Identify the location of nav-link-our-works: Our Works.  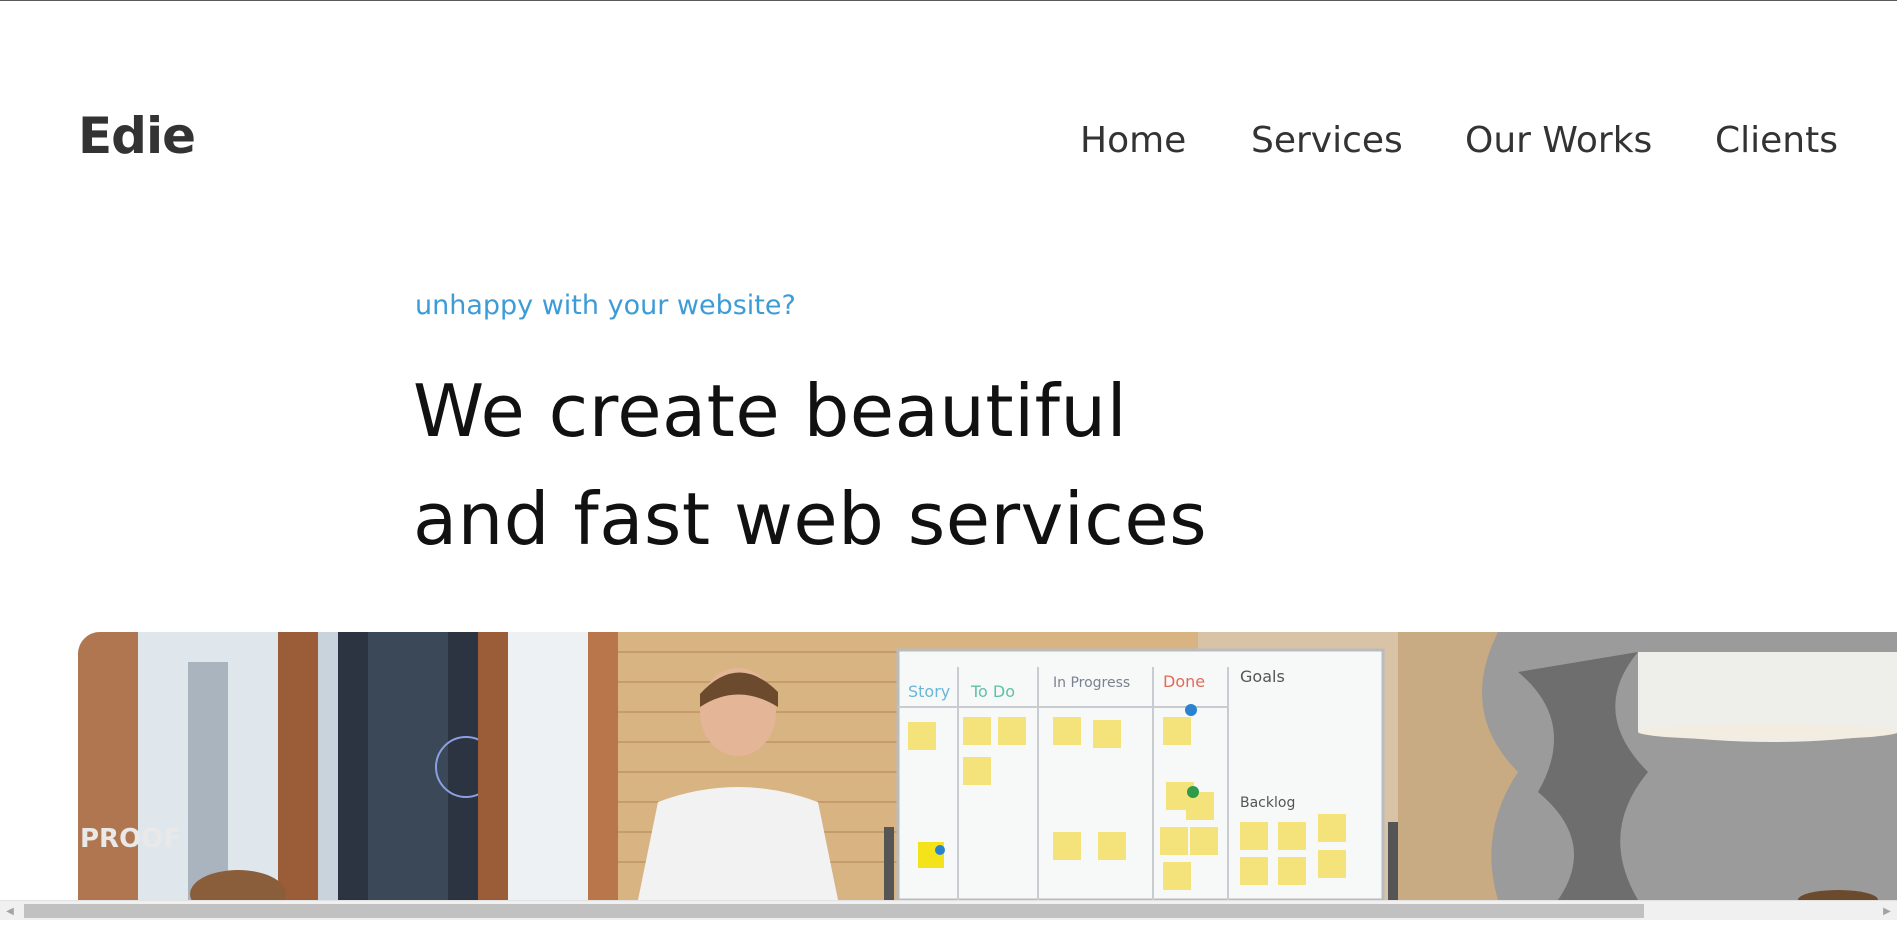
(1558, 141).